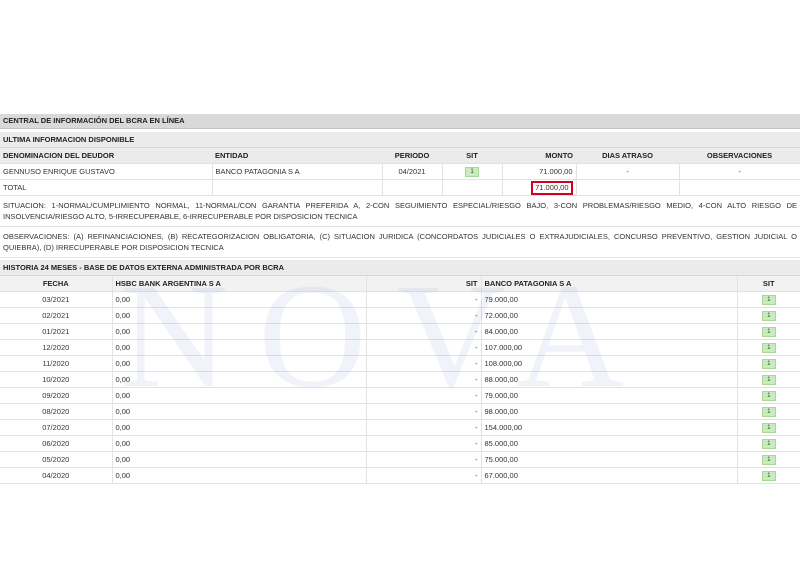 This screenshot has height=579, width=800. What do you see at coordinates (609, 299) in the screenshot?
I see `cell-bank2-value: 79.000,00` at bounding box center [609, 299].